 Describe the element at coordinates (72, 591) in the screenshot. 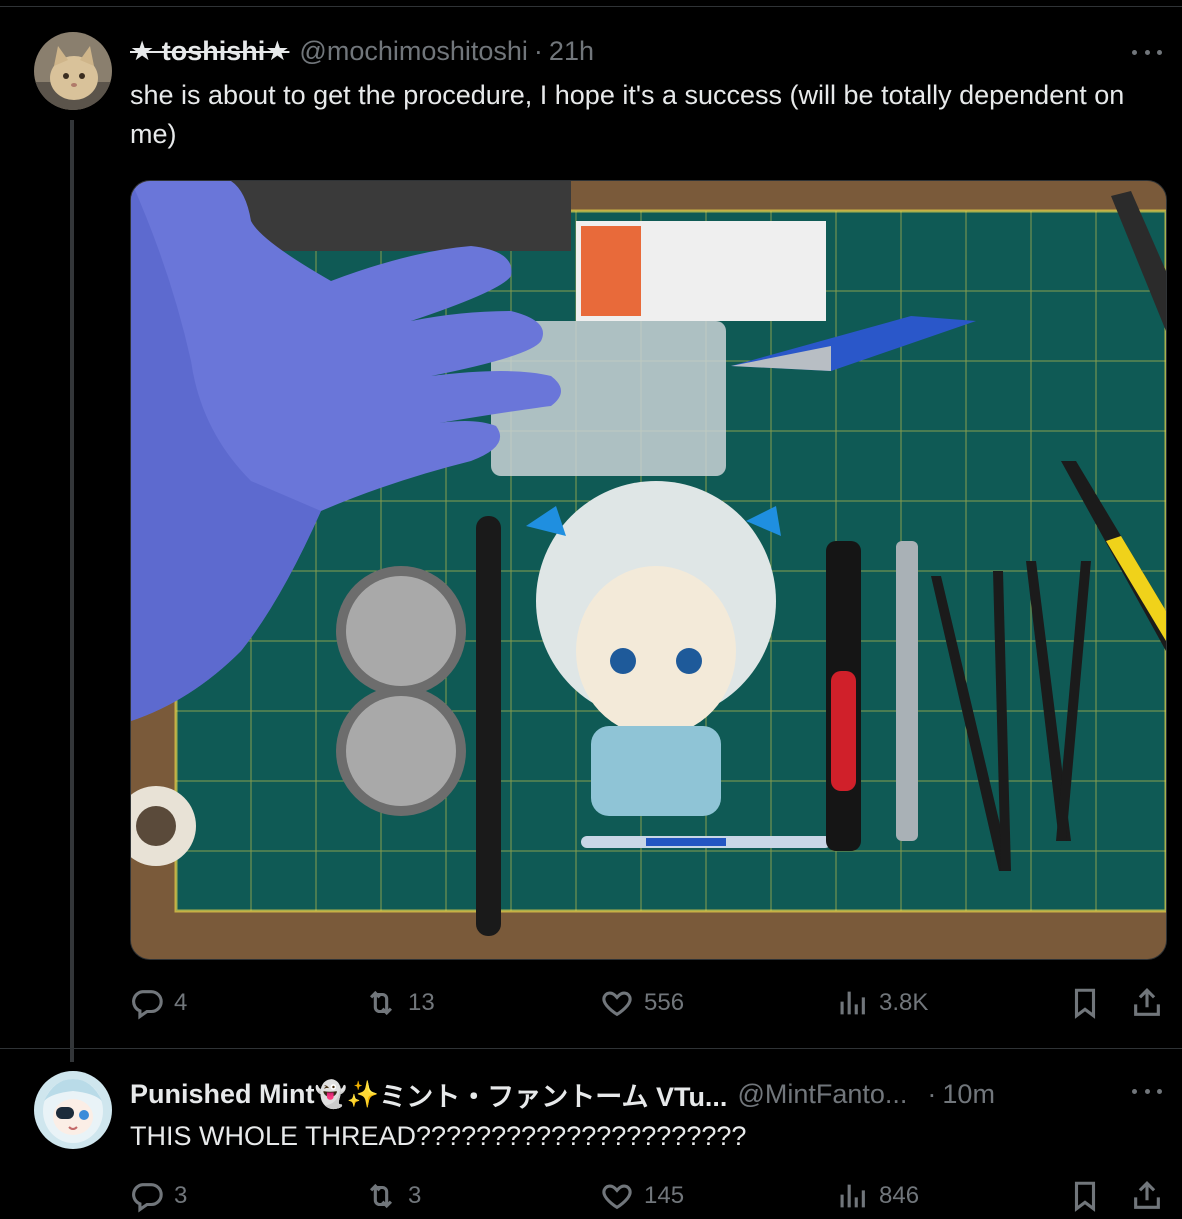

I see `thread-connector` at that location.